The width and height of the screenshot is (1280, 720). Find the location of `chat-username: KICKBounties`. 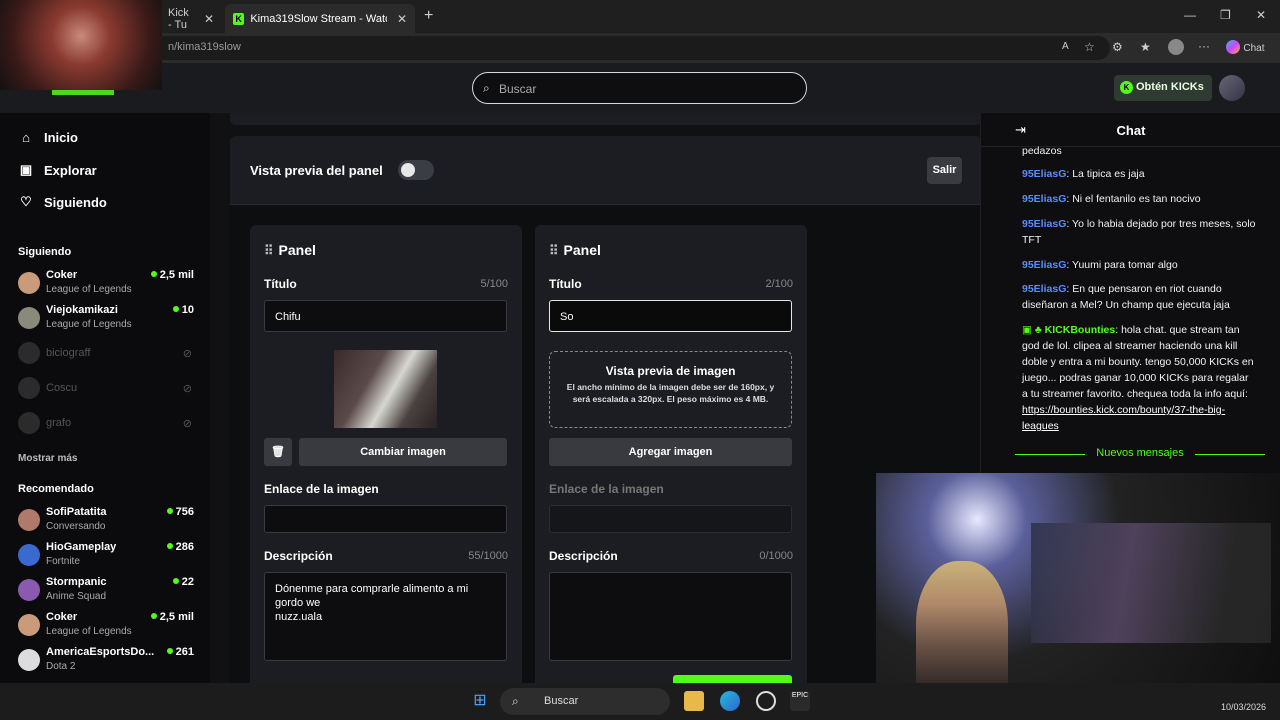

chat-username: KICKBounties is located at coordinates (1080, 330).